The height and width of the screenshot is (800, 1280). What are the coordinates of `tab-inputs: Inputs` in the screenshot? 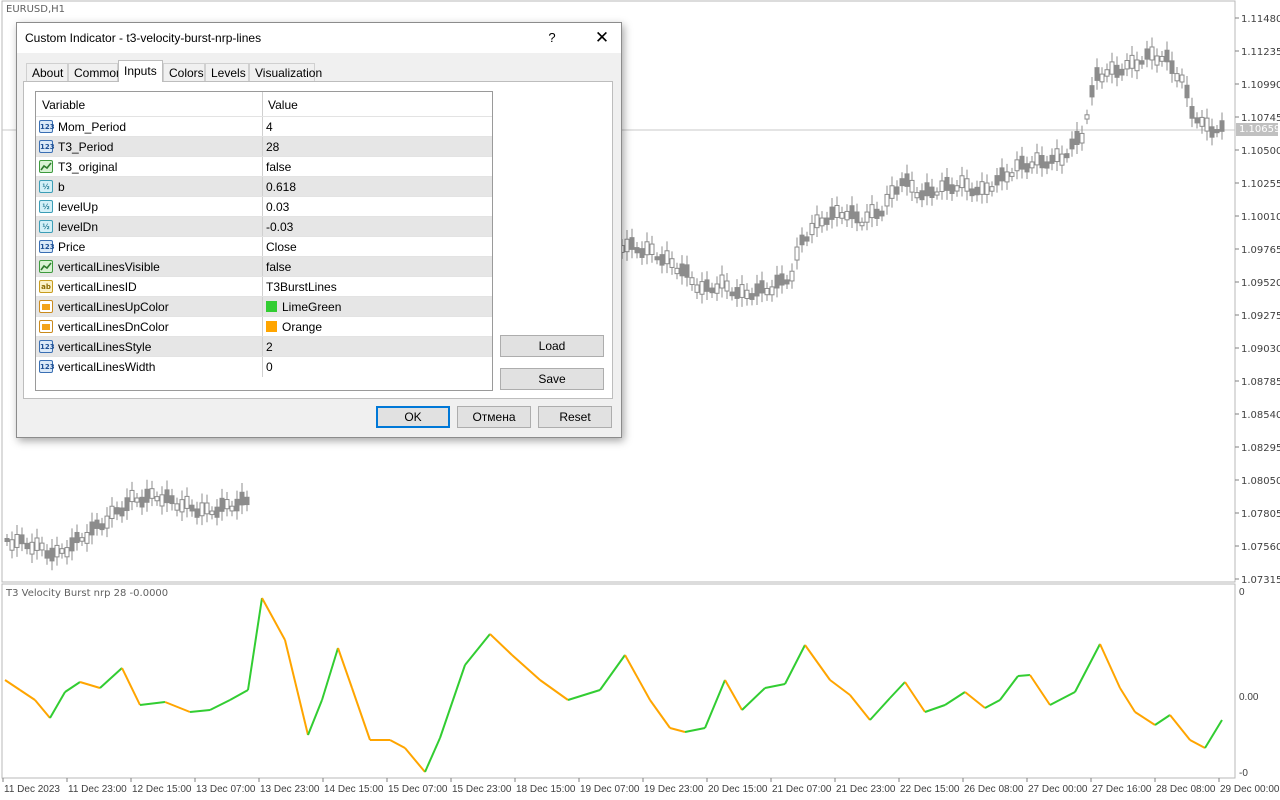 It's located at (140, 71).